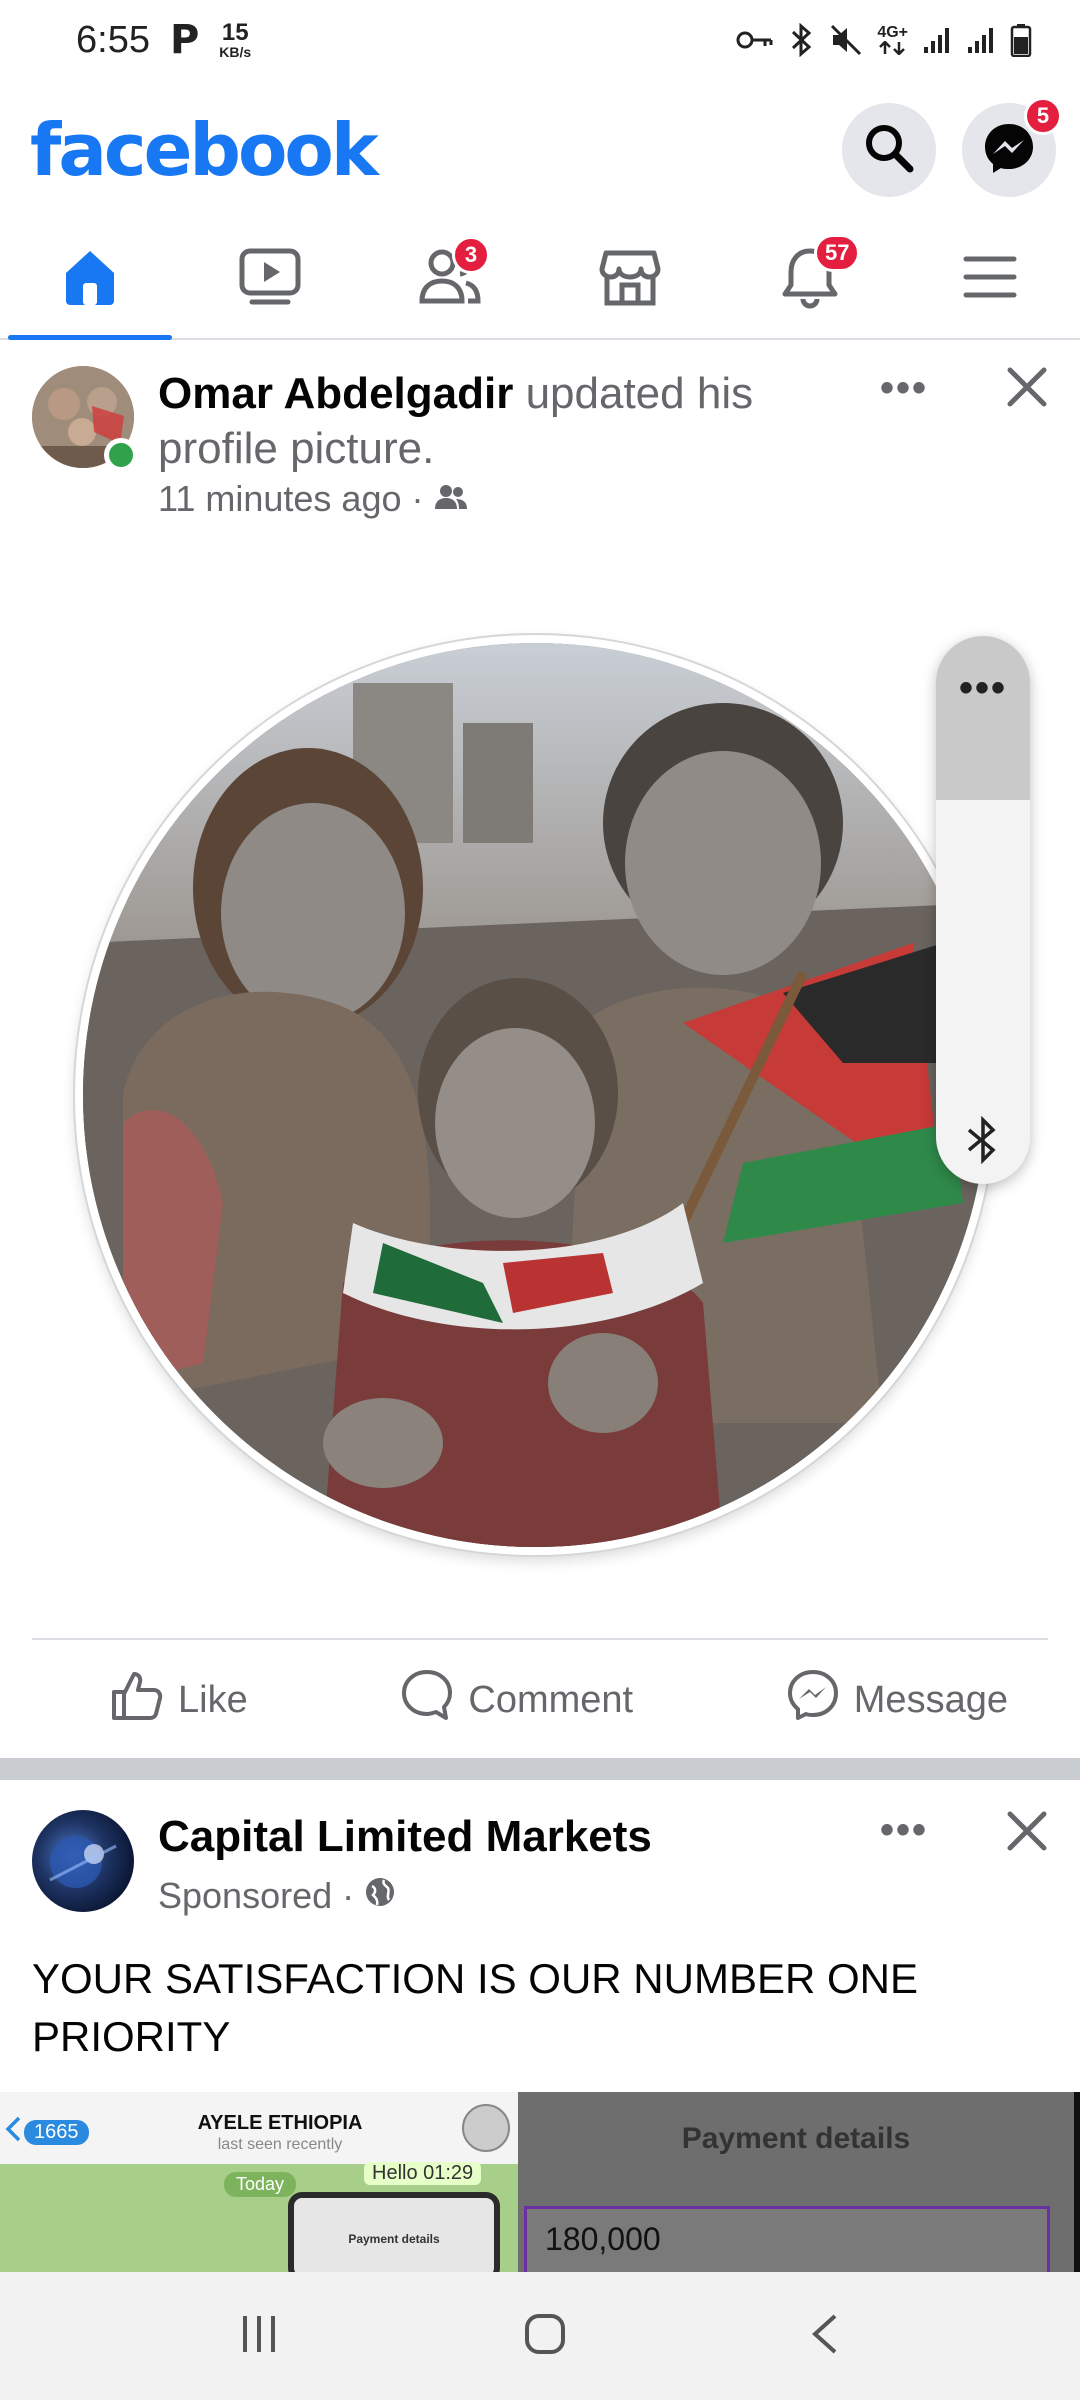 This screenshot has height=2400, width=1080. Describe the element at coordinates (235, 32) in the screenshot. I see `network-speed-value: 15` at that location.